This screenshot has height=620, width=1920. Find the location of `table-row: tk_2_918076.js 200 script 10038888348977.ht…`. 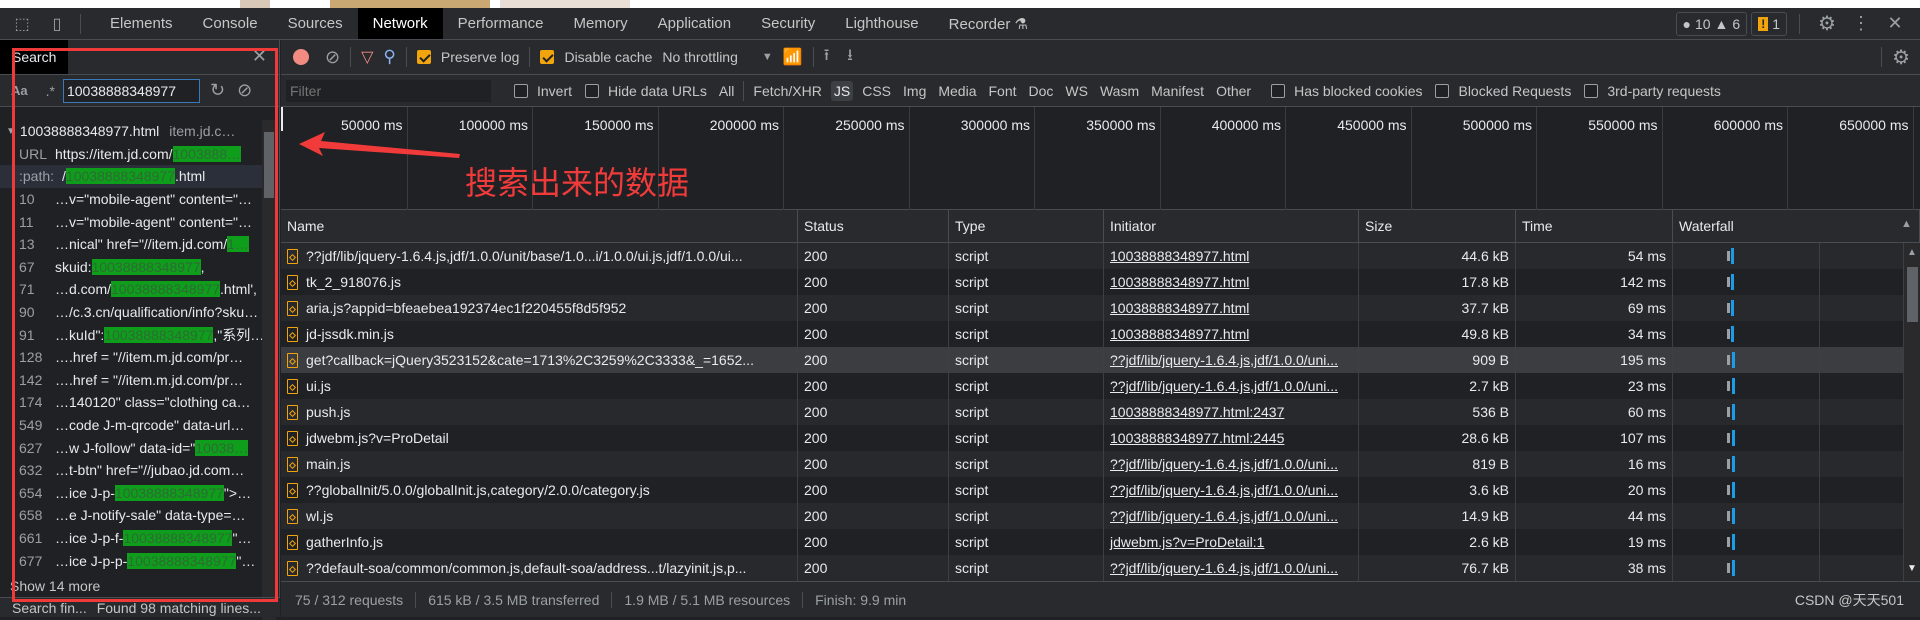

table-row: tk_2_918076.js 200 script 10038888348977.ht… is located at coordinates (1092, 282).